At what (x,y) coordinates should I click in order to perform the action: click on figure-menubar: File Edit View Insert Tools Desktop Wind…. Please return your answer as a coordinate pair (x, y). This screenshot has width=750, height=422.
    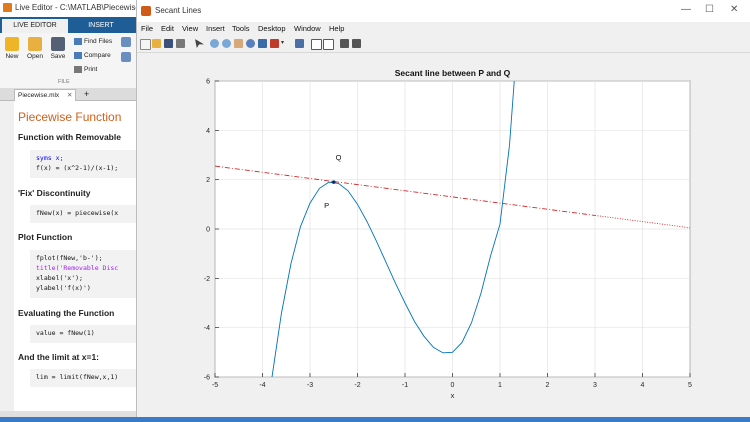
    Looking at the image, I should click on (443, 29).